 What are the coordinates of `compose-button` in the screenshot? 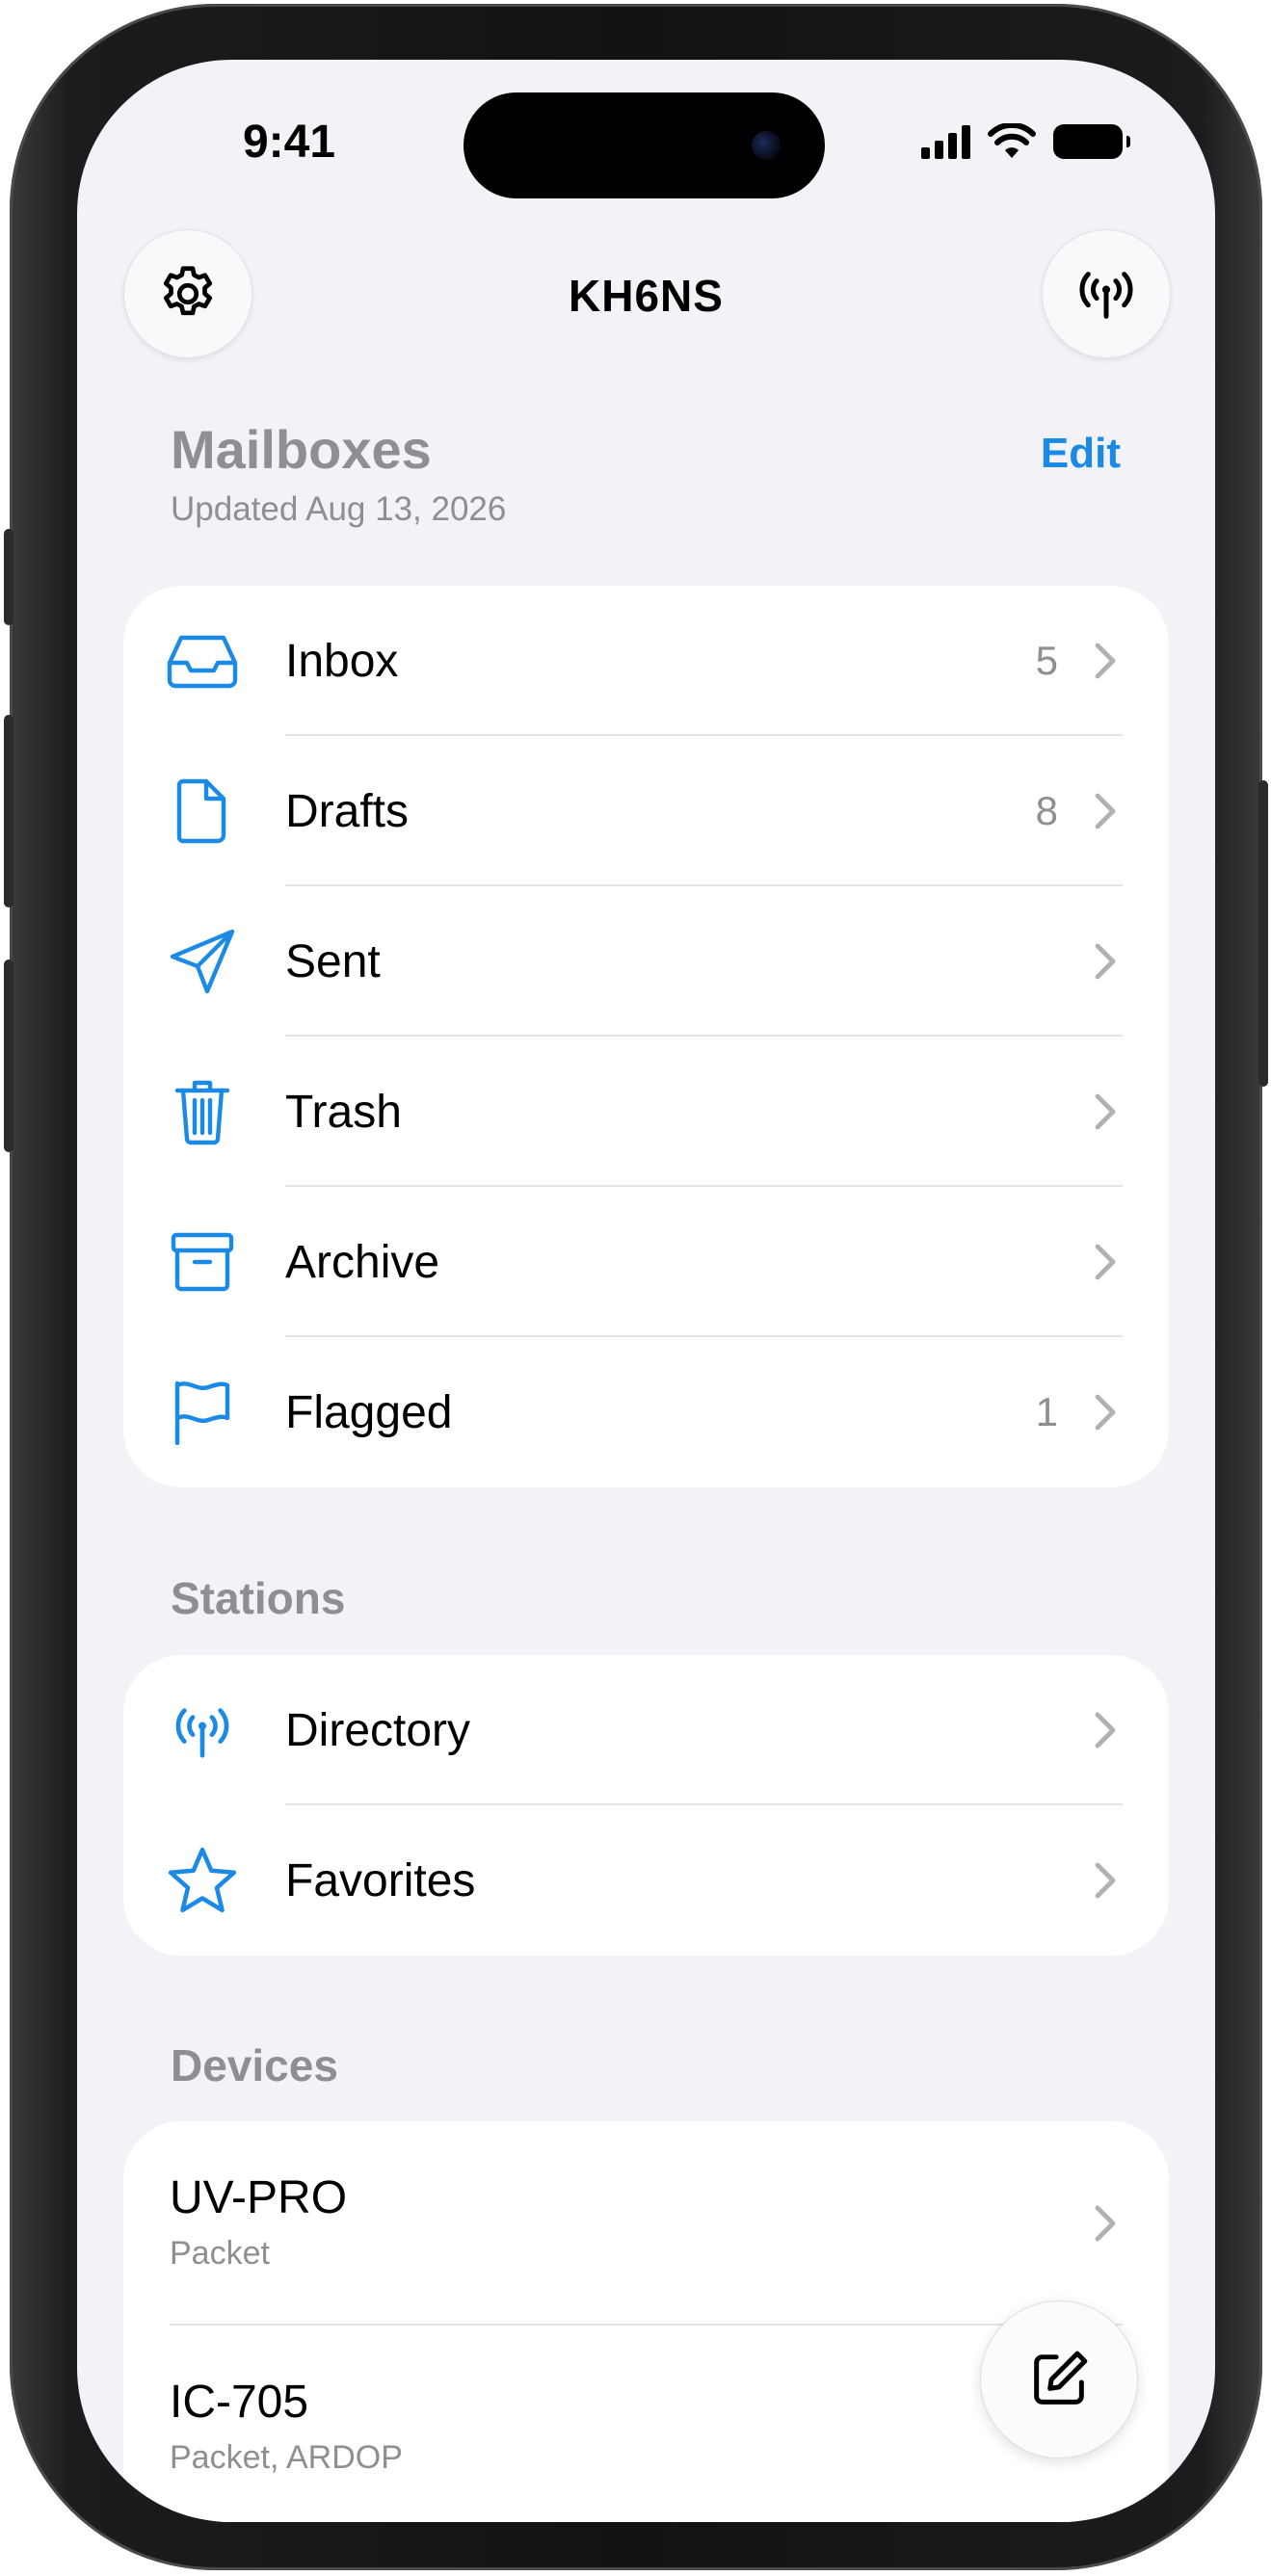 It's located at (1059, 2379).